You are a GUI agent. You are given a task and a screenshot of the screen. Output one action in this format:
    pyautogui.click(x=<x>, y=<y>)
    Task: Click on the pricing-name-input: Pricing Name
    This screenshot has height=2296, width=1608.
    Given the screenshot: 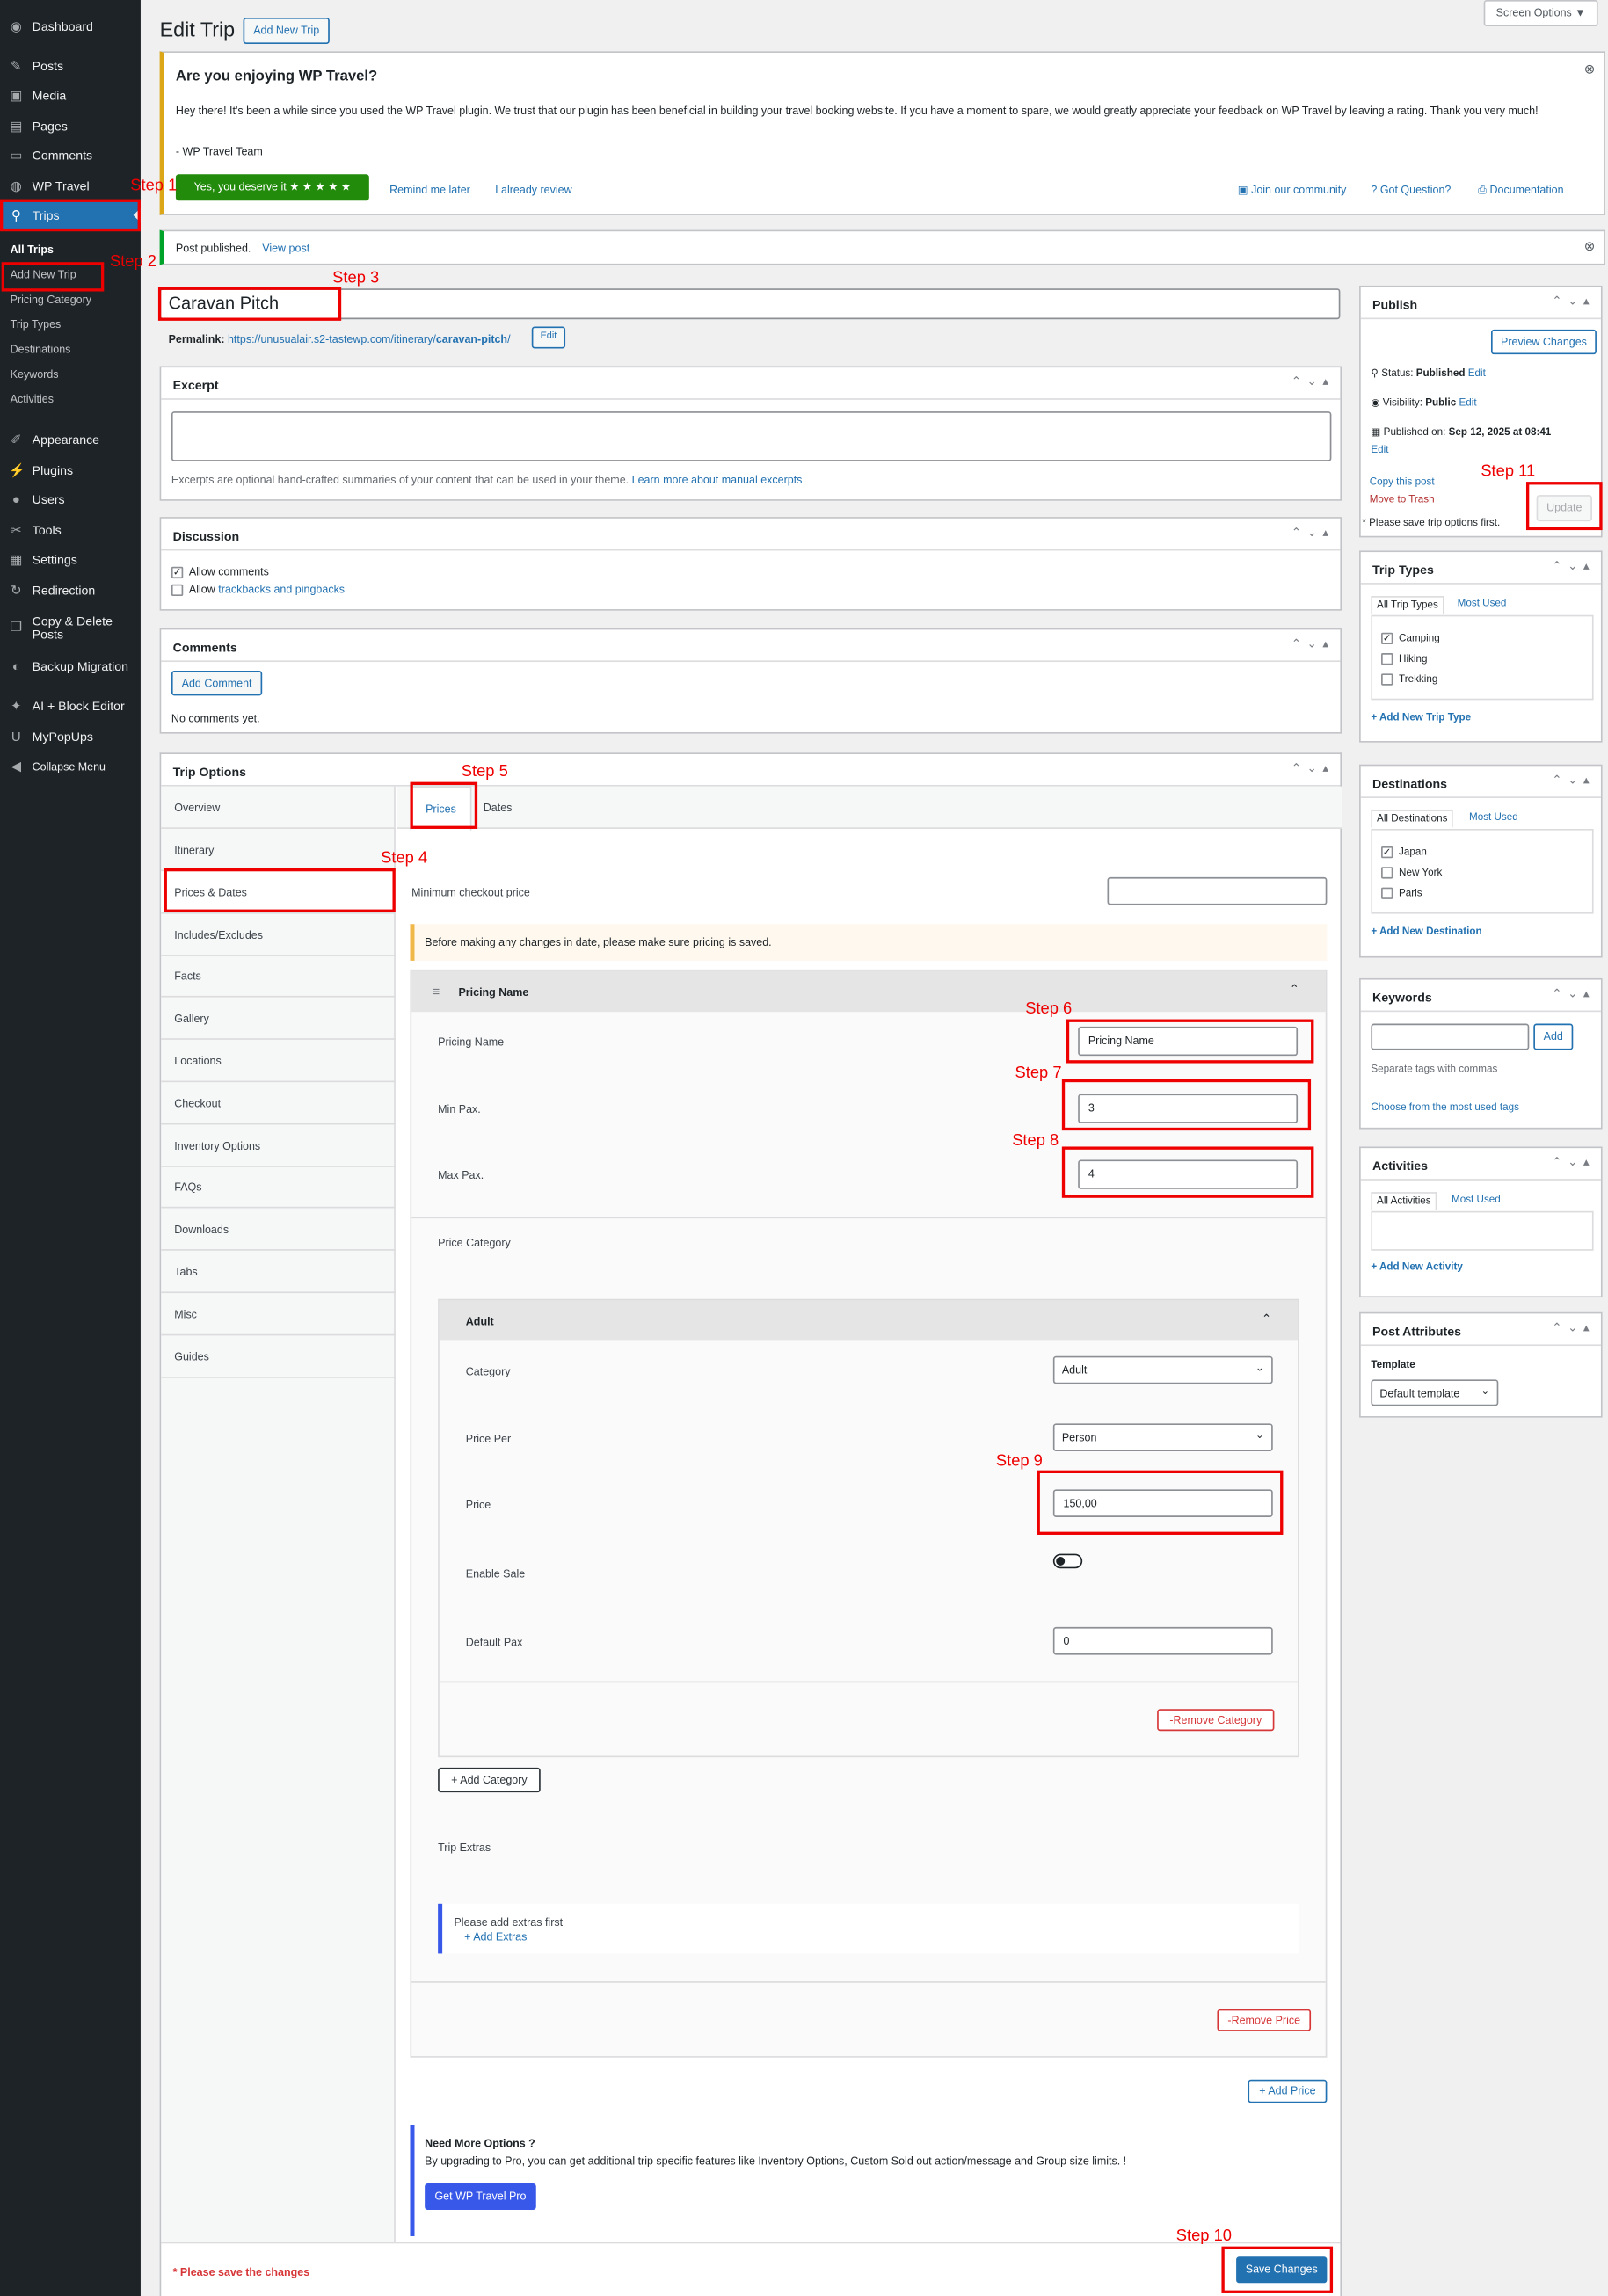 What is the action you would take?
    pyautogui.click(x=1188, y=1041)
    